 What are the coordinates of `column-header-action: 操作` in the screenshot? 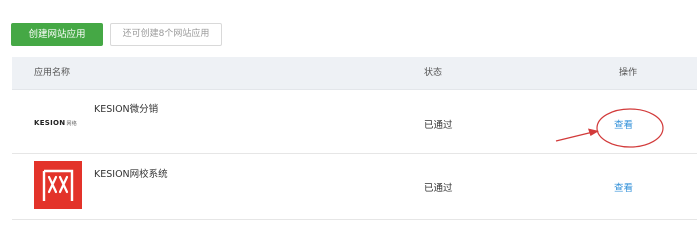 It's located at (628, 73).